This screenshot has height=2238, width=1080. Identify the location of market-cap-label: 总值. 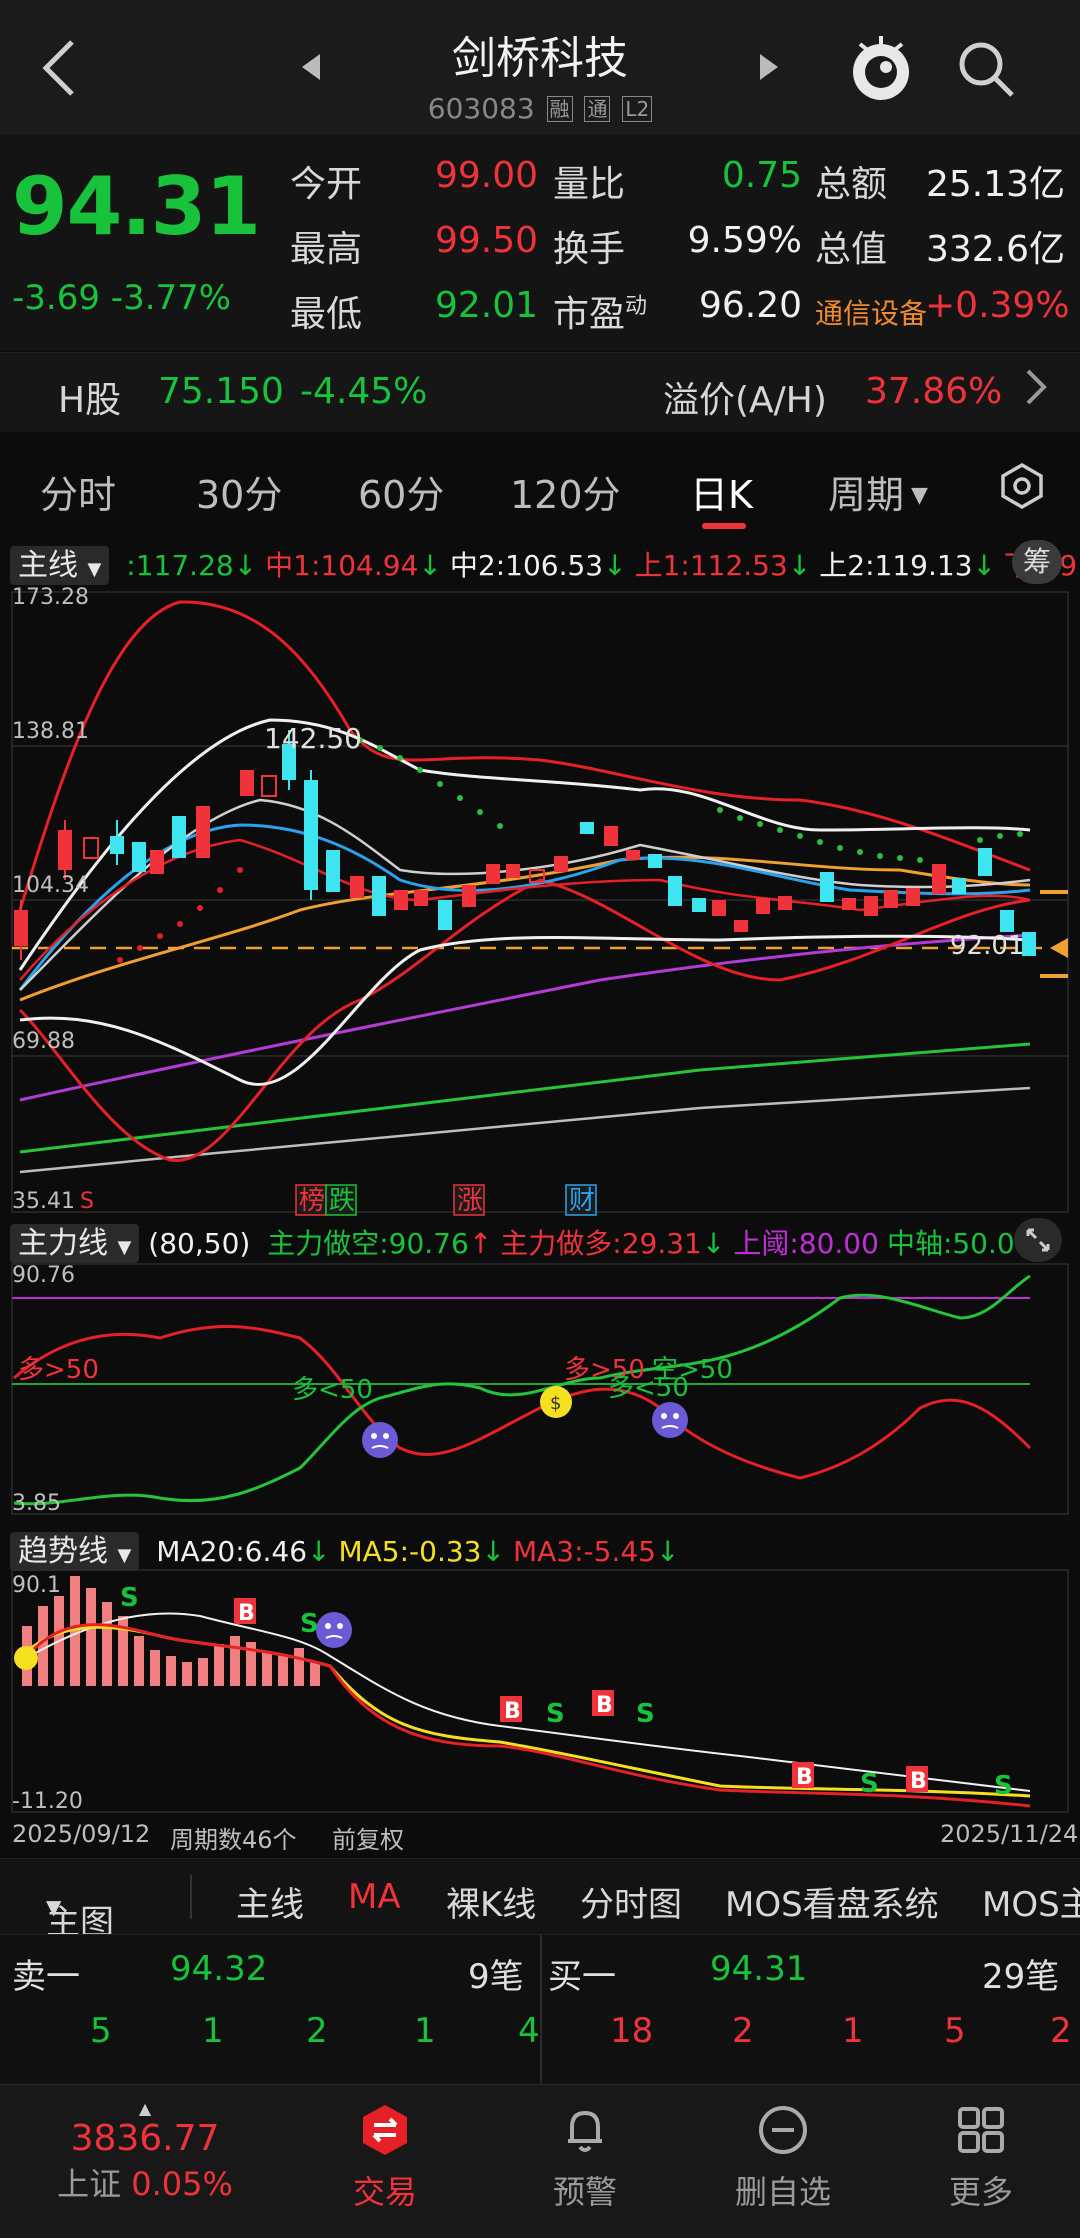
(851, 249).